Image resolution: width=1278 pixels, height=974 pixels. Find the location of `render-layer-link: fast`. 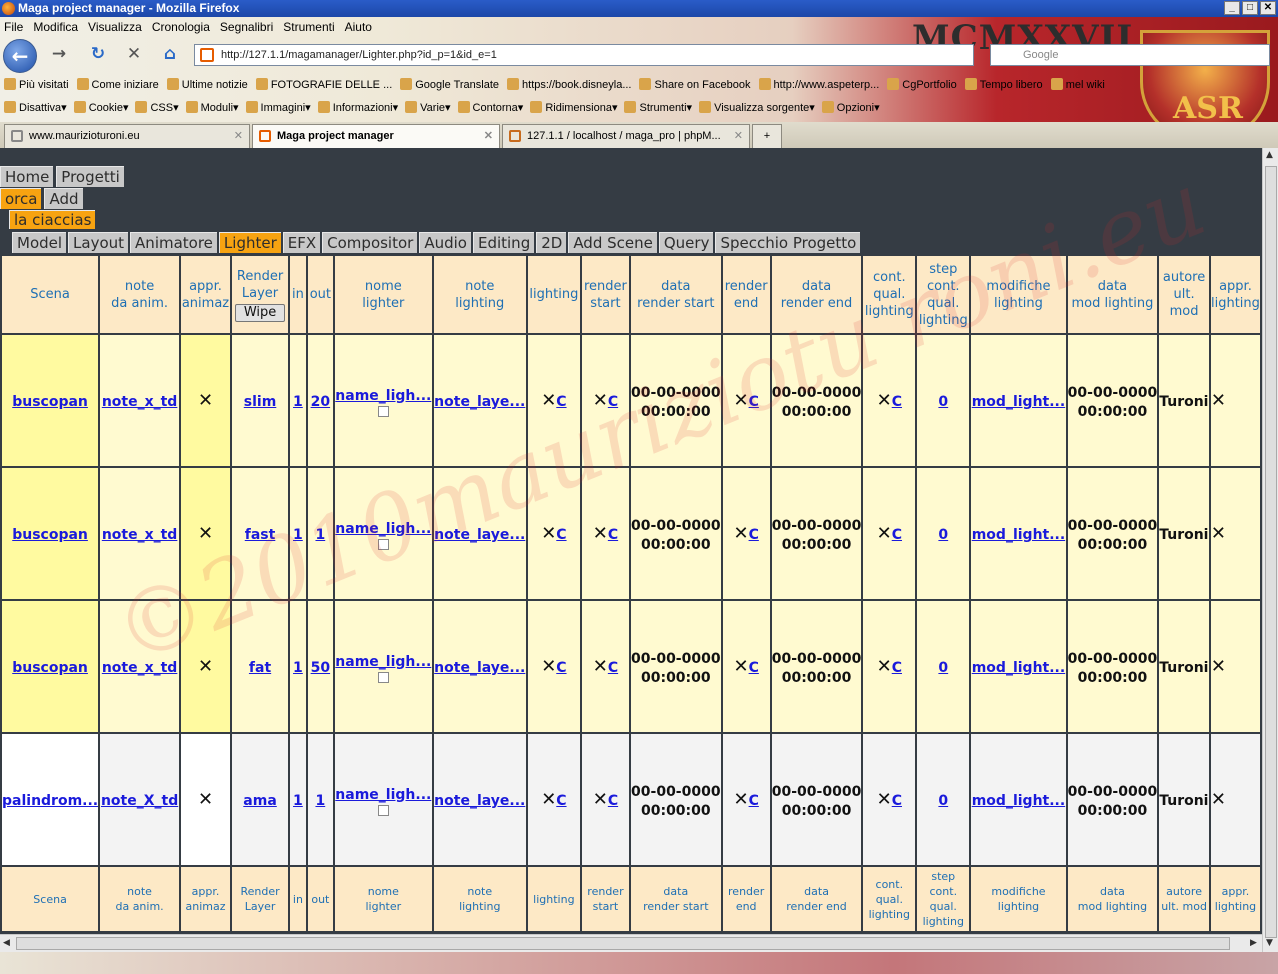

render-layer-link: fast is located at coordinates (260, 535).